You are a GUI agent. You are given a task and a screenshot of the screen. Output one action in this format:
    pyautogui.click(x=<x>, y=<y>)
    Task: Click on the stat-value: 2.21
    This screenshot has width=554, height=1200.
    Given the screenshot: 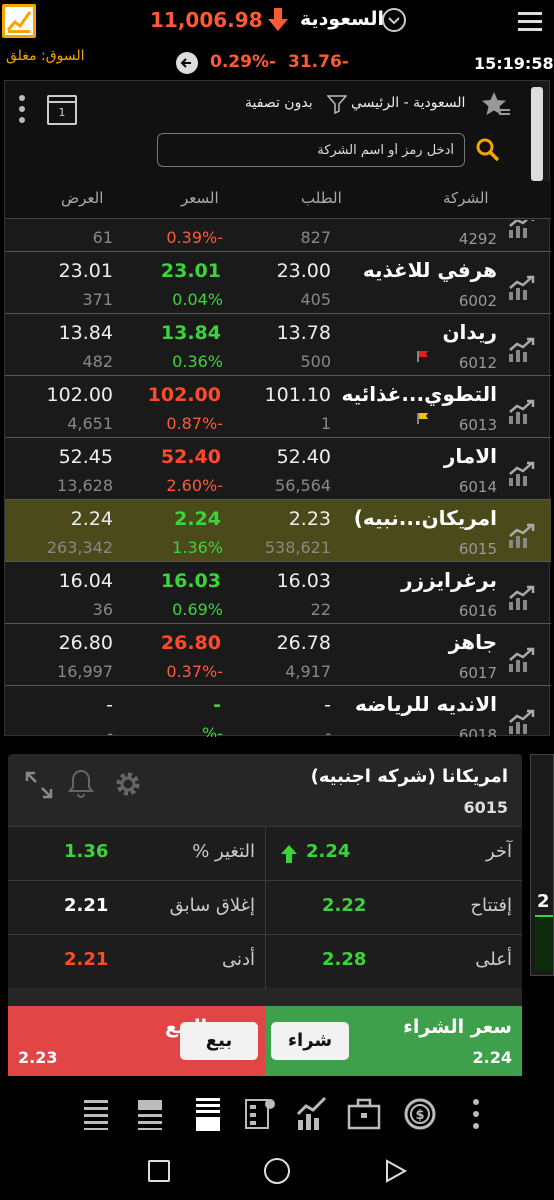 What is the action you would take?
    pyautogui.click(x=86, y=959)
    